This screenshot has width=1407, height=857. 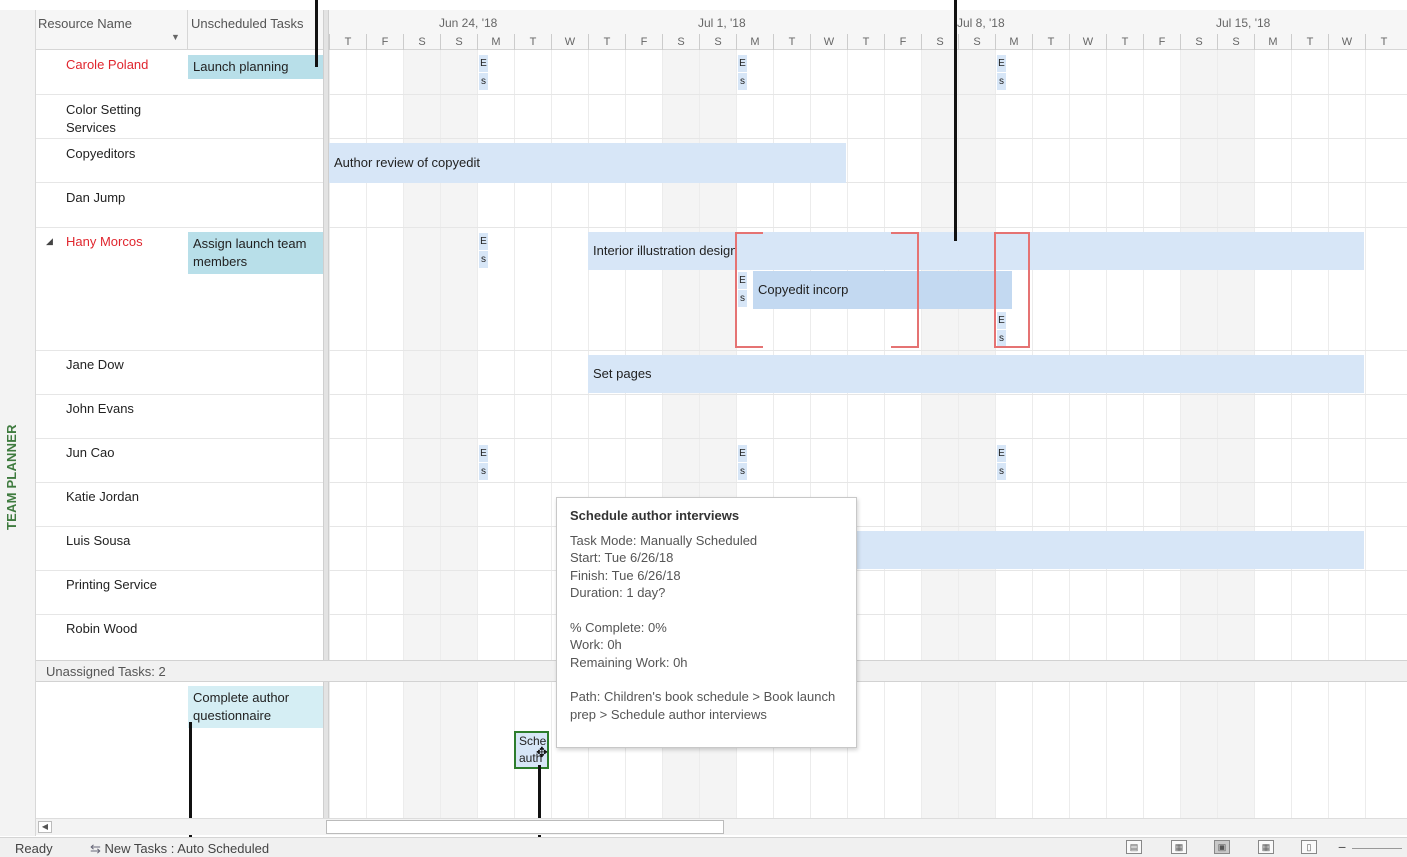 What do you see at coordinates (45, 827) in the screenshot?
I see `scroll-left-arrow-icon: ◀` at bounding box center [45, 827].